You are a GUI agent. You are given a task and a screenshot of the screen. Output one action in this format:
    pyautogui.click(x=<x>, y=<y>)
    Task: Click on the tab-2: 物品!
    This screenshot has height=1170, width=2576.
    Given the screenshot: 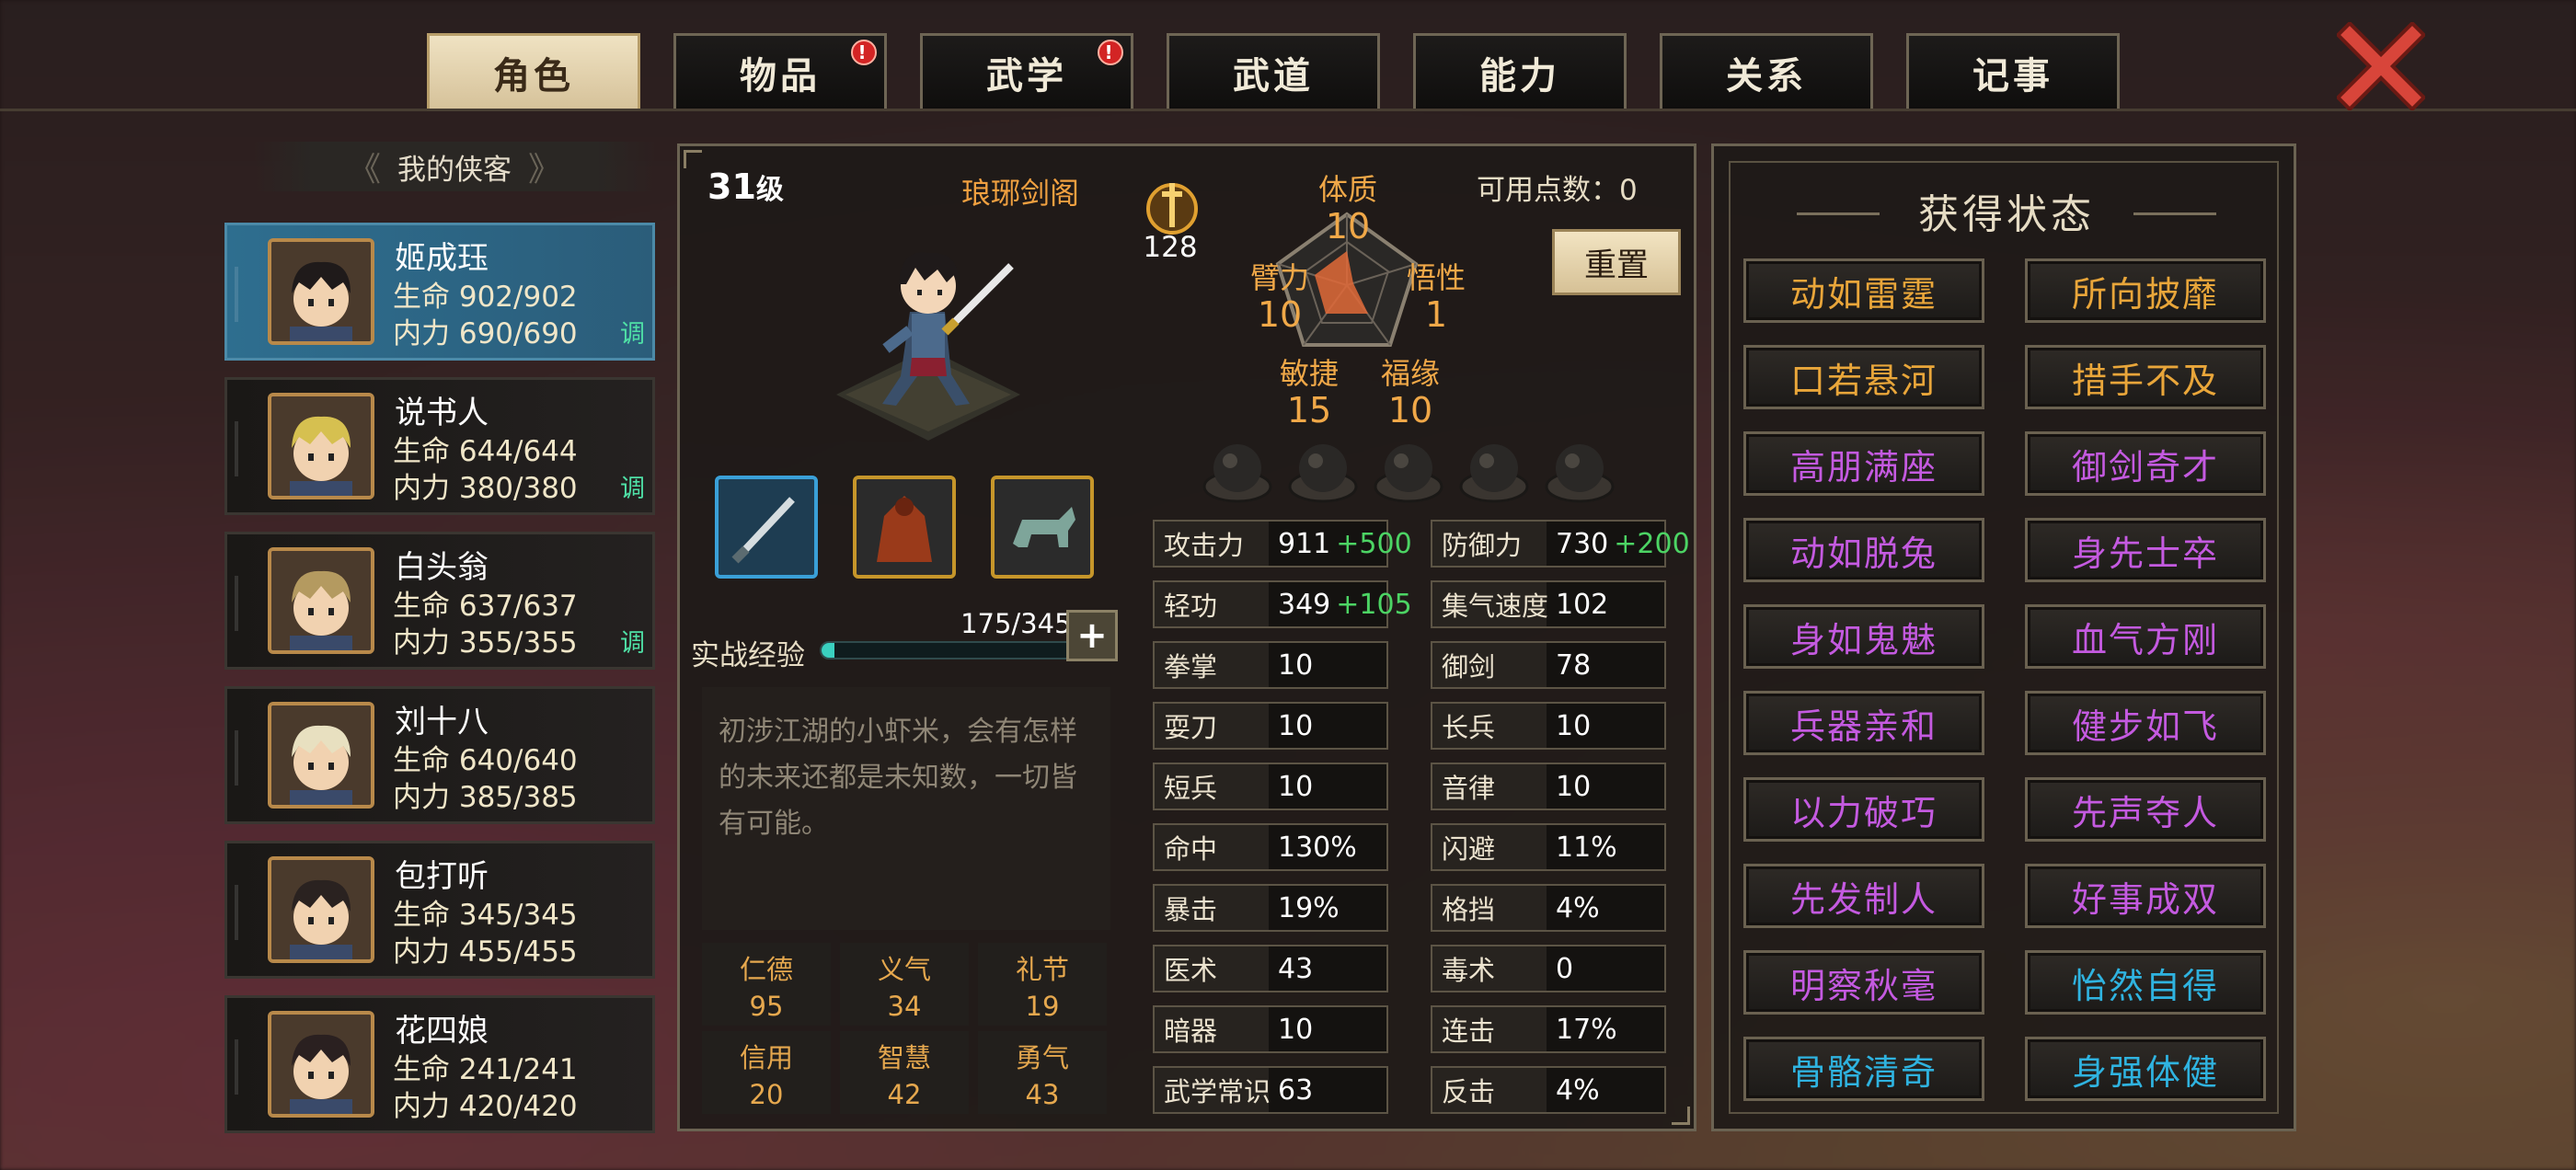 What is the action you would take?
    pyautogui.click(x=780, y=71)
    